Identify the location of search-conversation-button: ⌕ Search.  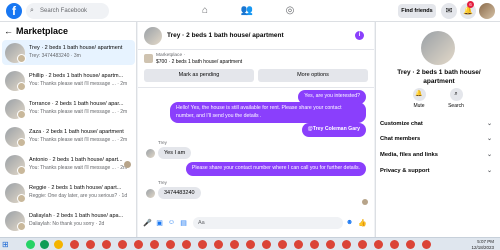
(456, 98).